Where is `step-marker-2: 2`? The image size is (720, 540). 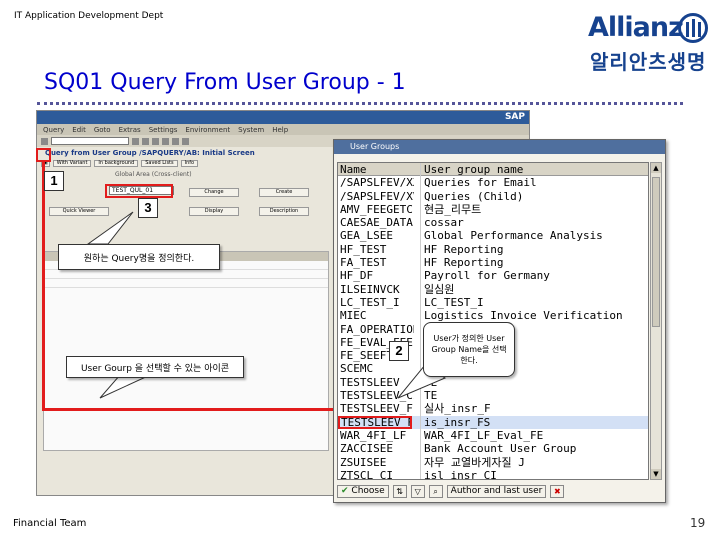 step-marker-2: 2 is located at coordinates (399, 351).